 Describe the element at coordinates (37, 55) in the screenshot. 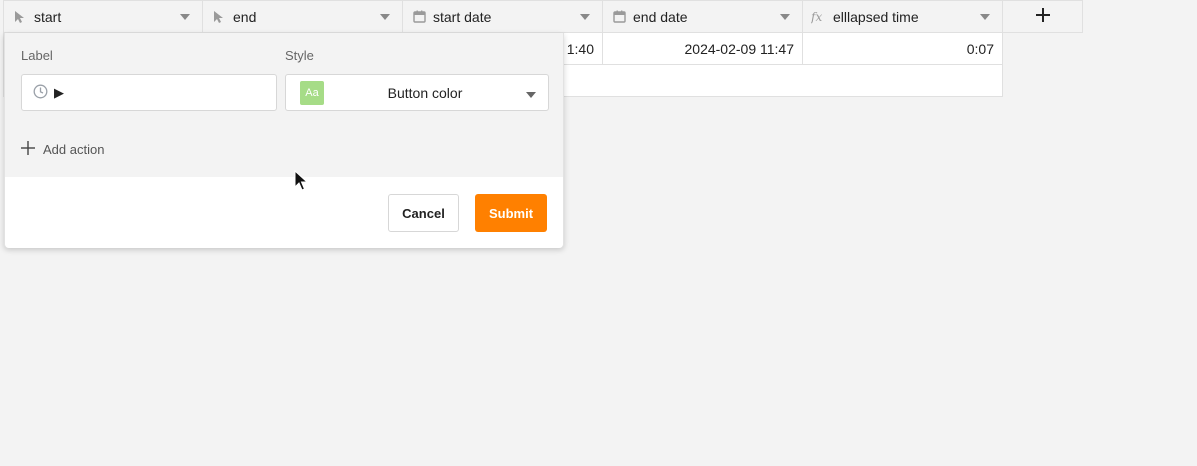

I see `label-heading: Label` at that location.